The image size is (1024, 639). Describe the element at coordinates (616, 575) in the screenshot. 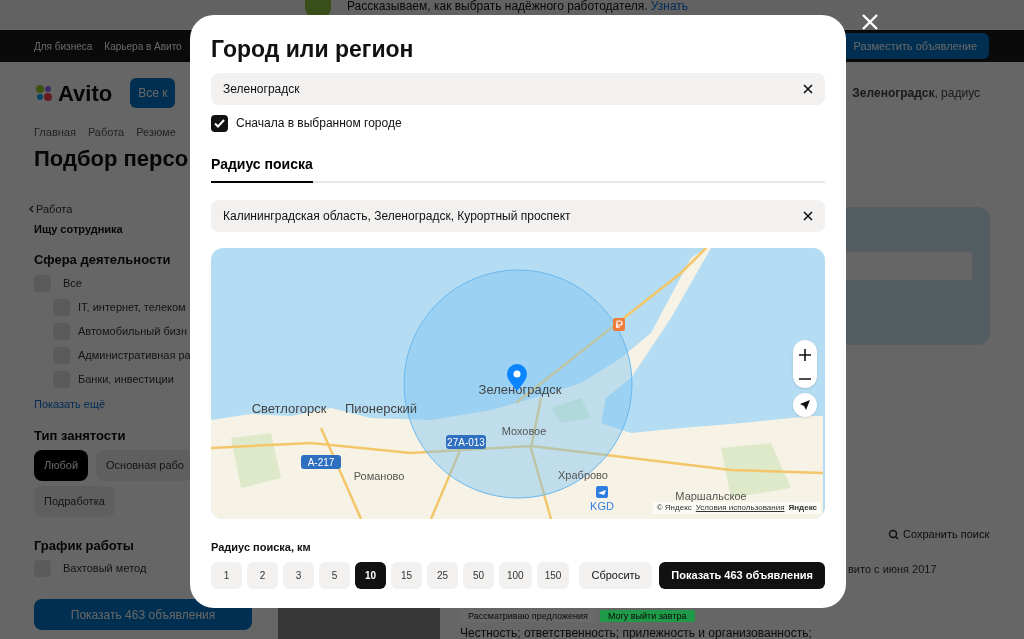

I see `reset-button: Сбросить` at that location.